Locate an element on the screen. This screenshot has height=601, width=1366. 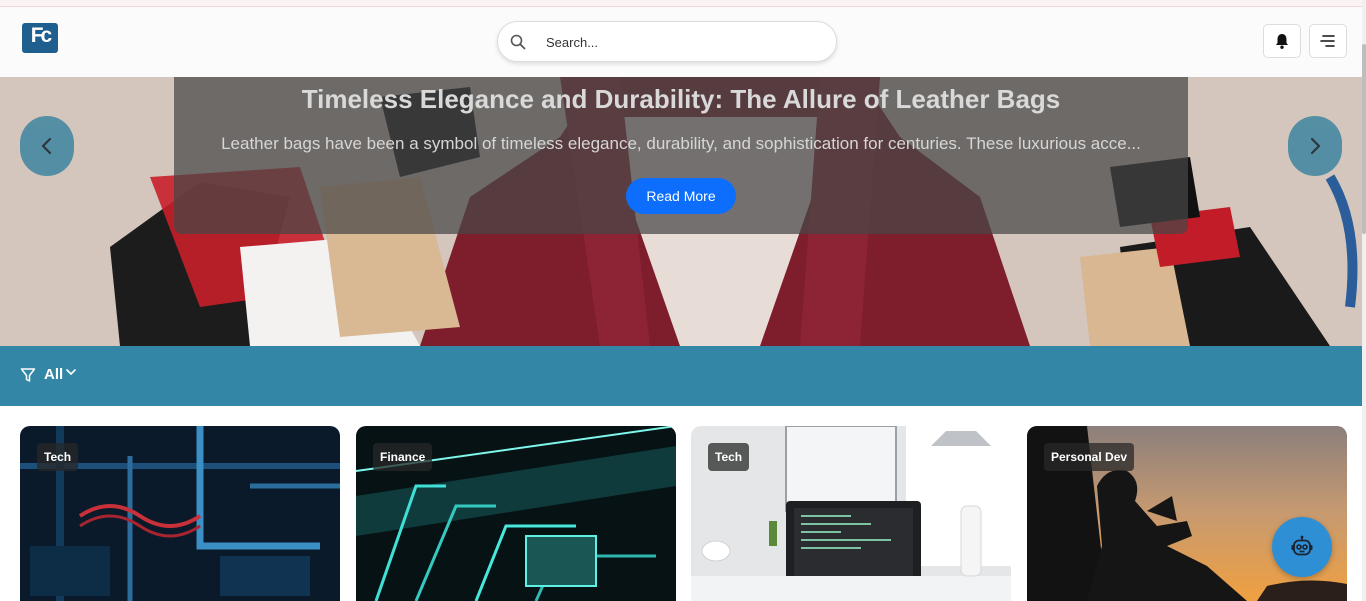
site-logo: Fc is located at coordinates (40, 38).